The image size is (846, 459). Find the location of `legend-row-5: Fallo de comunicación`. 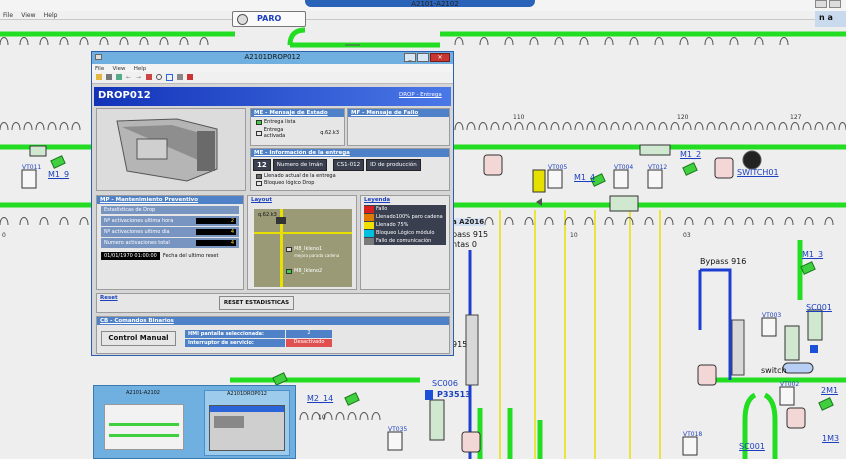

legend-row-5: Fallo de comunicación is located at coordinates (405, 241).